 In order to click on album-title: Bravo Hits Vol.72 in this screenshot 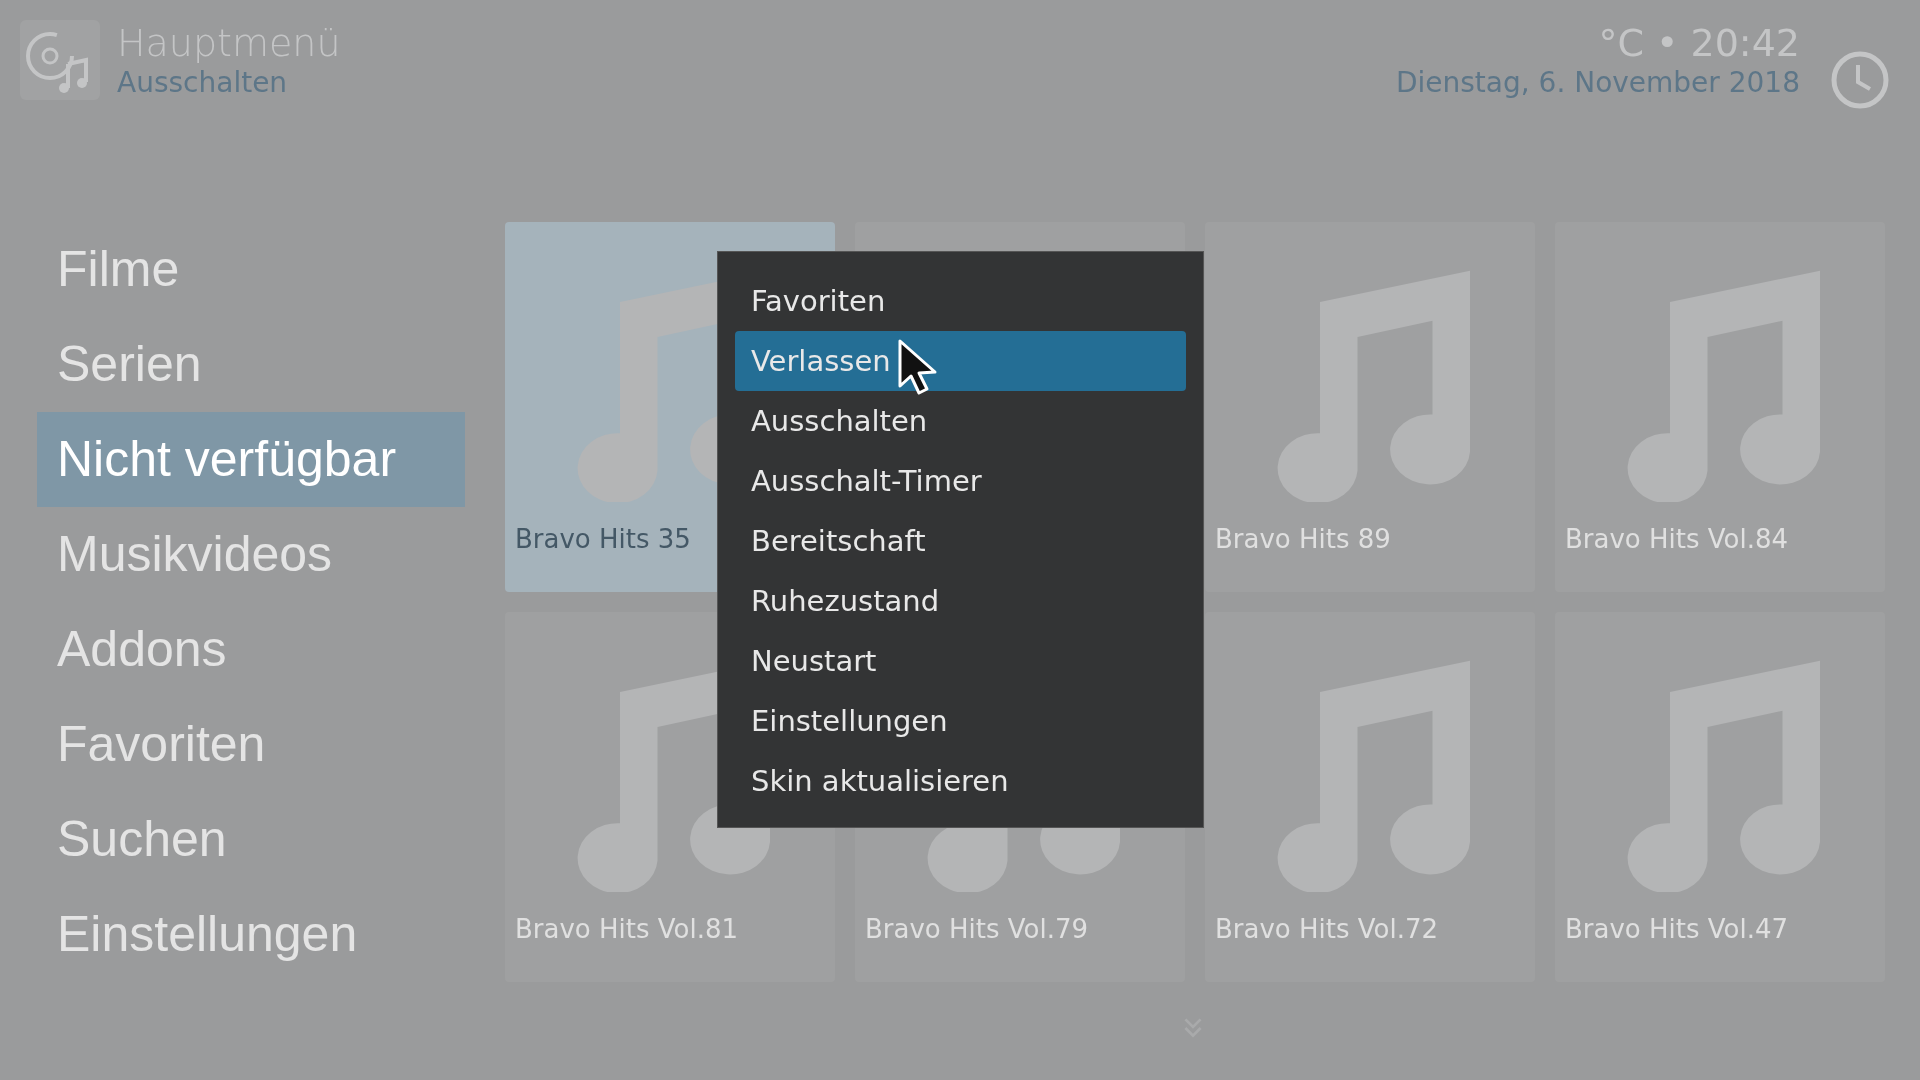, I will do `click(1327, 929)`.